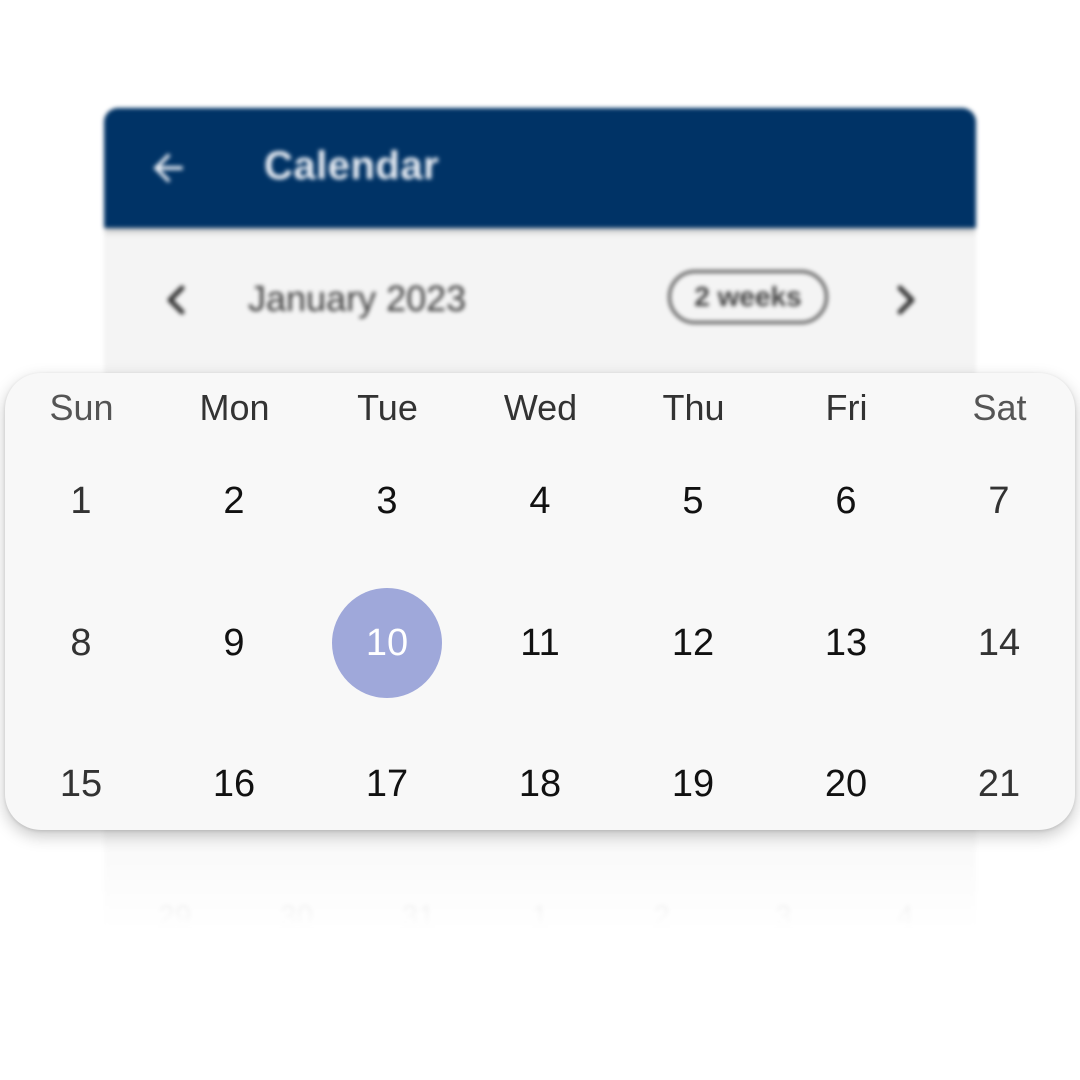 The height and width of the screenshot is (1080, 1080). Describe the element at coordinates (81, 407) in the screenshot. I see `weekday-sun: Sun` at that location.